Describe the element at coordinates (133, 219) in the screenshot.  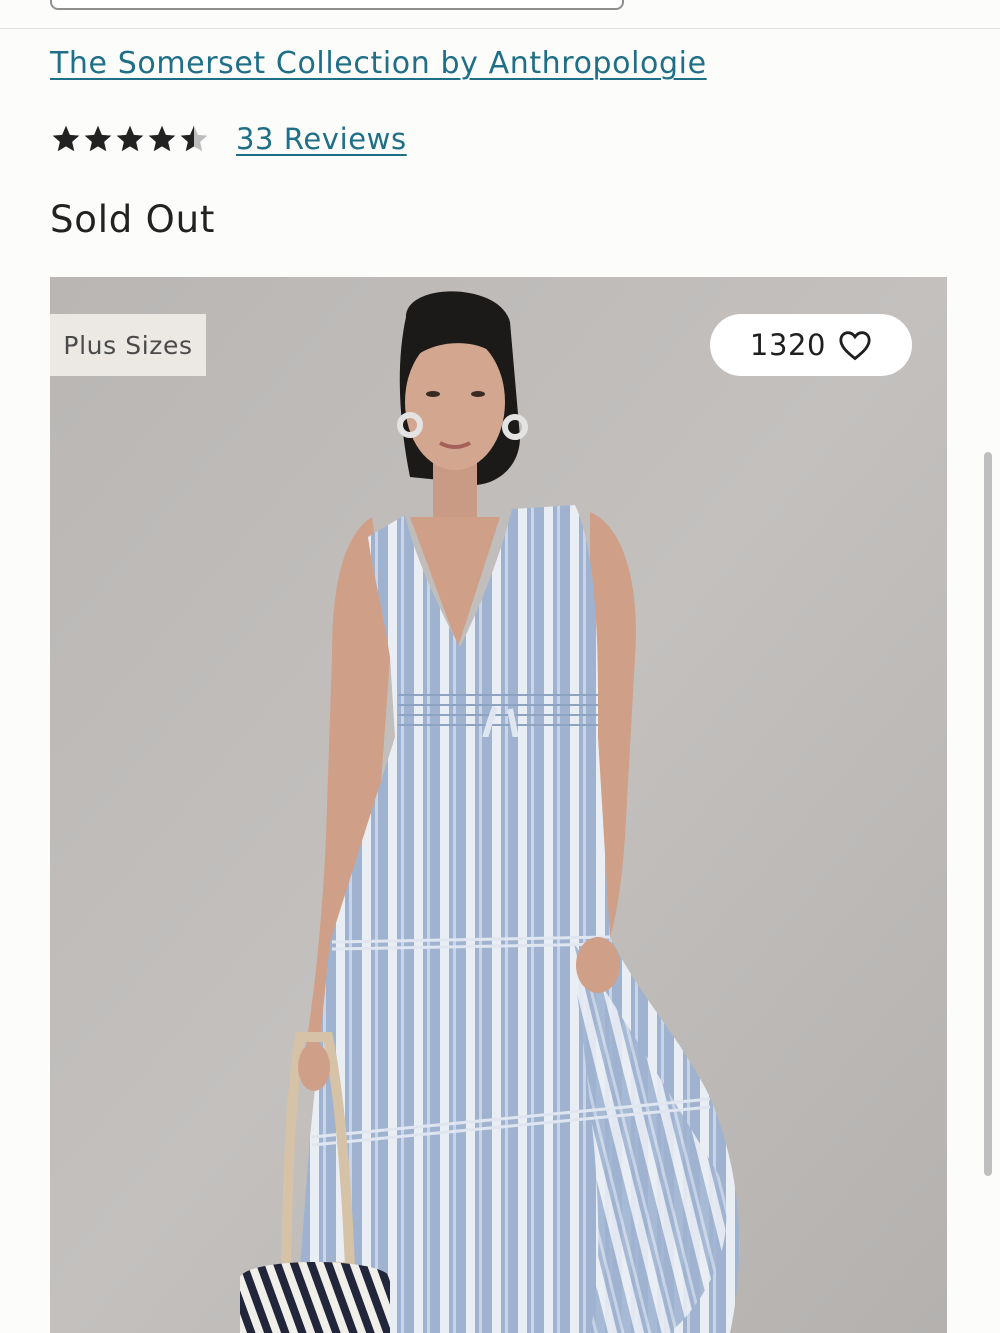
I see `stock-status: Sold Out` at that location.